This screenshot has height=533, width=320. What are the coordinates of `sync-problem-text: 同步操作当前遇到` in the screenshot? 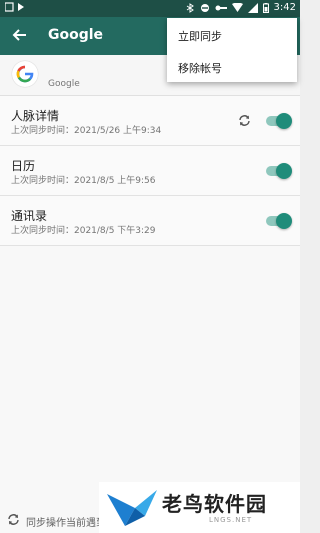 It's located at (66, 523).